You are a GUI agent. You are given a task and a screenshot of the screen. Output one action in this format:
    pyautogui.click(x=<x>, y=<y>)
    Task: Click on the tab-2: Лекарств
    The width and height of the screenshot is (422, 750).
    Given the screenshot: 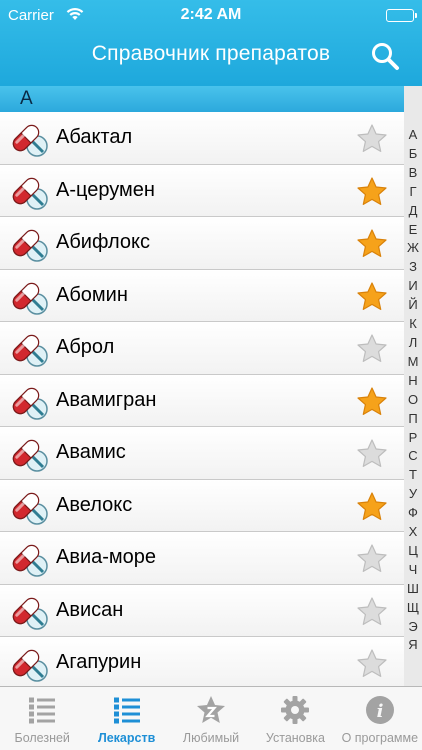 What is the action you would take?
    pyautogui.click(x=126, y=718)
    